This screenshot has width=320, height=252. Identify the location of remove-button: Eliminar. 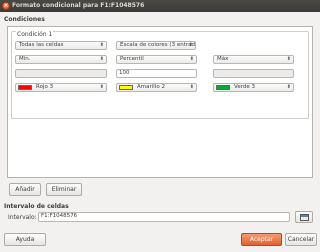
(64, 189).